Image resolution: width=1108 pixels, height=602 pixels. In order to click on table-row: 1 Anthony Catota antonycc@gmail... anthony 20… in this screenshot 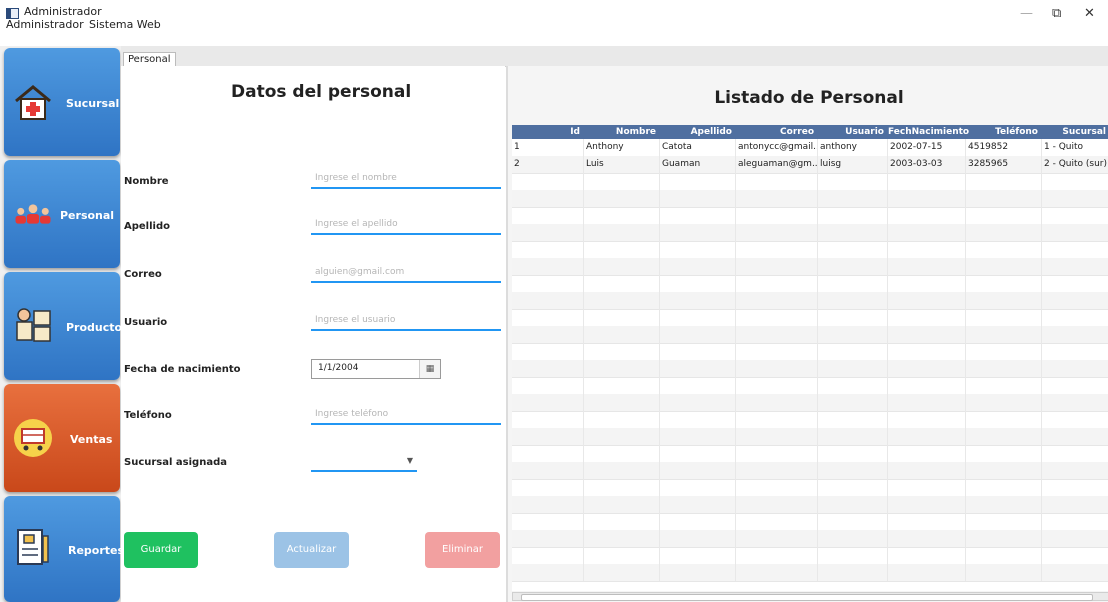, I will do `click(810, 148)`.